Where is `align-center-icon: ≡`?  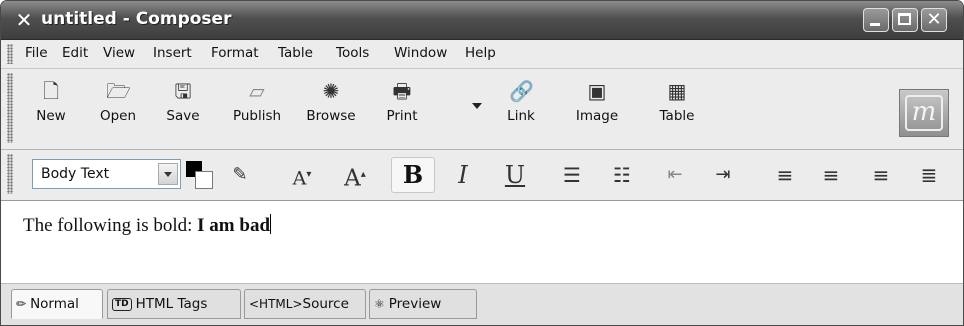 align-center-icon: ≡ is located at coordinates (831, 175).